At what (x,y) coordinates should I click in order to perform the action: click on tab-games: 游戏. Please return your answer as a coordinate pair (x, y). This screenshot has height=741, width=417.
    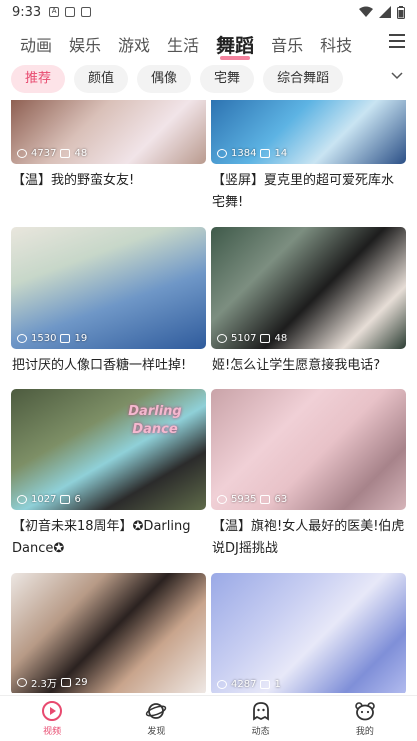
    Looking at the image, I should click on (134, 44).